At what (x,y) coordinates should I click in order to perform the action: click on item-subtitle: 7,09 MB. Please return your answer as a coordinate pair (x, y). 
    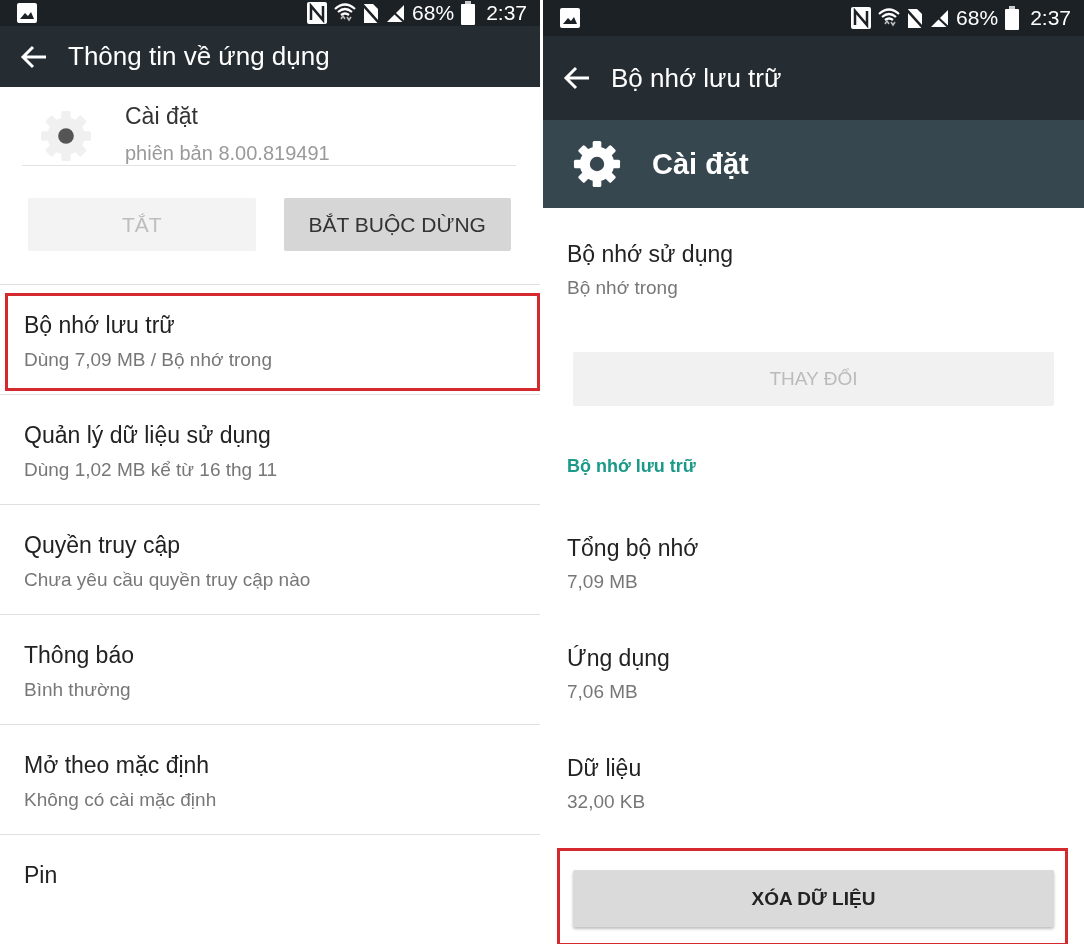
    Looking at the image, I should click on (603, 582).